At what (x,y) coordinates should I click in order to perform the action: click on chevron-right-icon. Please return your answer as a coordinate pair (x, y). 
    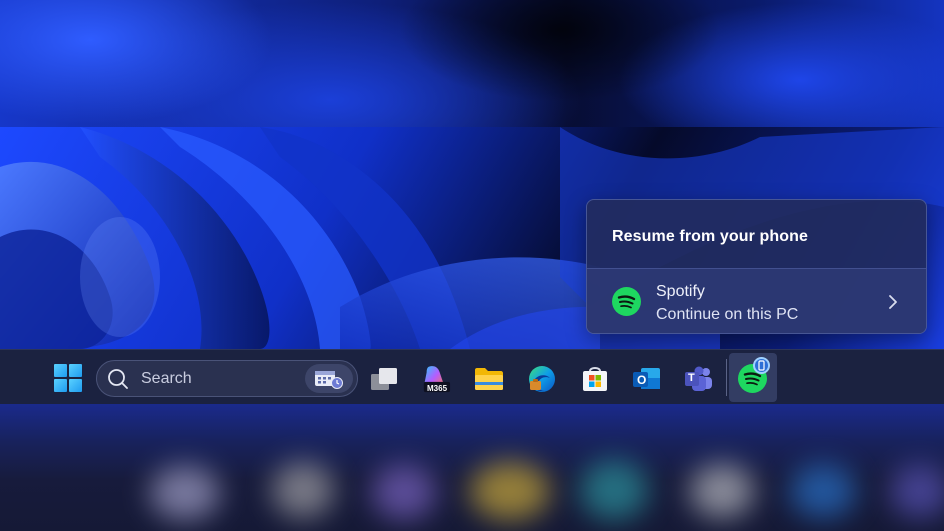
    Looking at the image, I should click on (893, 304).